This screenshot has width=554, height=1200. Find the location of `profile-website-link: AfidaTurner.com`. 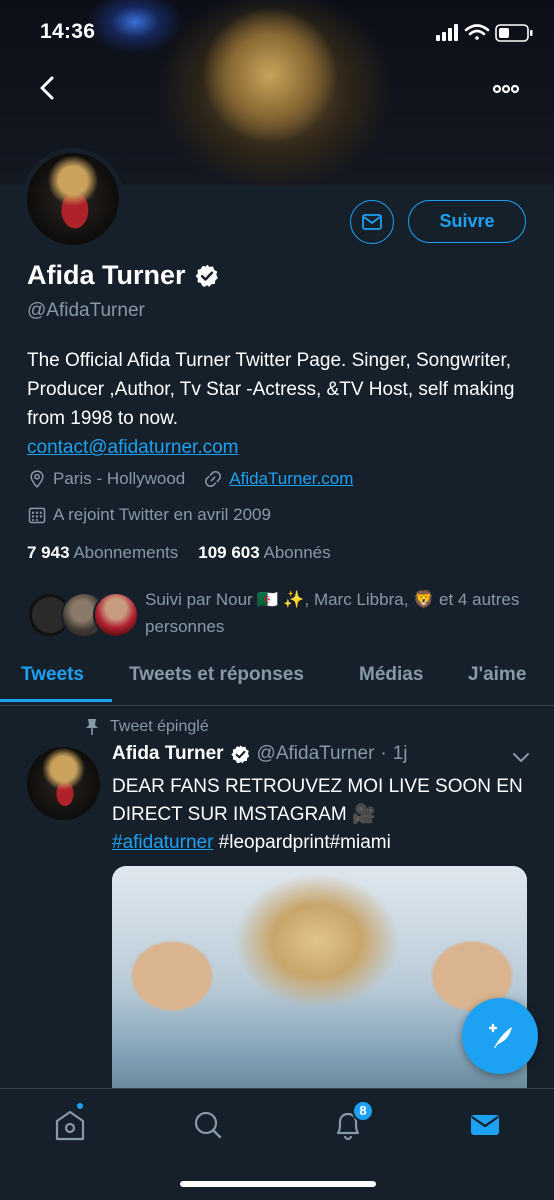

profile-website-link: AfidaTurner.com is located at coordinates (291, 479).